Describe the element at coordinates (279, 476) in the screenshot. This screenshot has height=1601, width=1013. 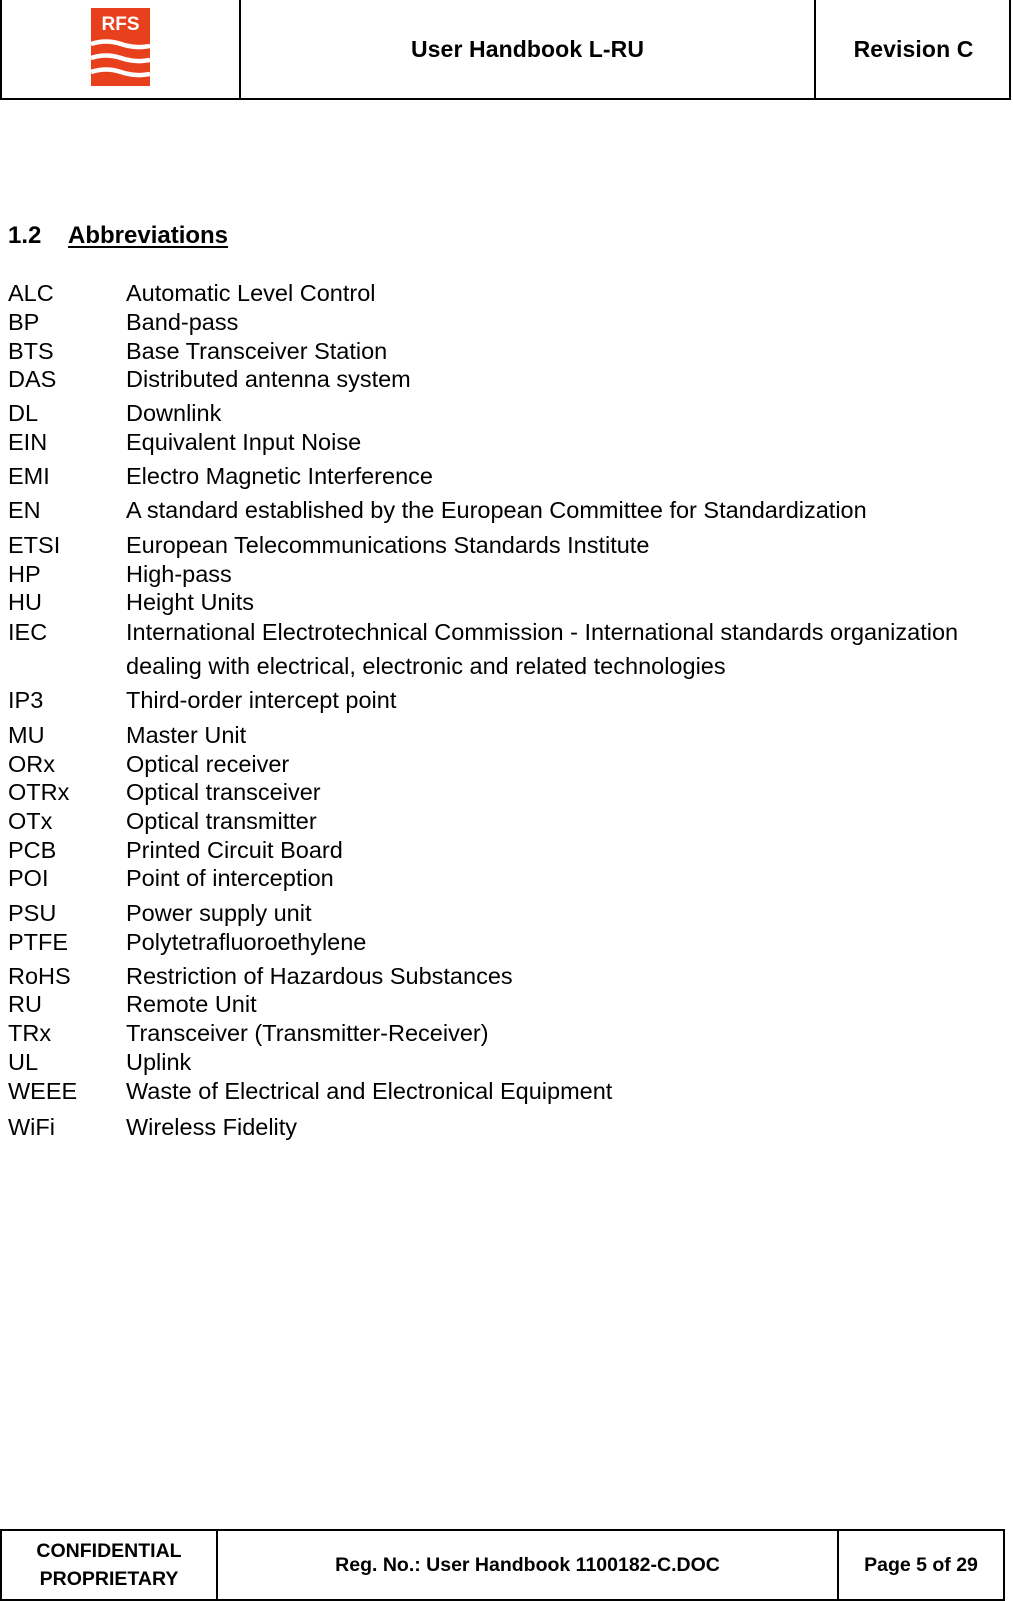
I see `definition: Electro Magnetic Interference` at that location.